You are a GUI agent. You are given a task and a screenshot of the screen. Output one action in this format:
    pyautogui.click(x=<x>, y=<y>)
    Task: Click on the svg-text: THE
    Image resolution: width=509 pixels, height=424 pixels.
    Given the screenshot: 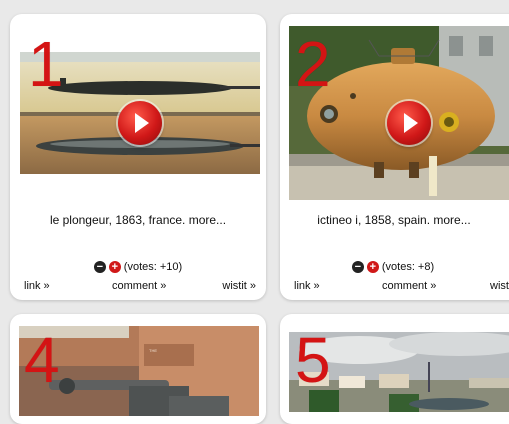 What is the action you would take?
    pyautogui.click(x=153, y=350)
    